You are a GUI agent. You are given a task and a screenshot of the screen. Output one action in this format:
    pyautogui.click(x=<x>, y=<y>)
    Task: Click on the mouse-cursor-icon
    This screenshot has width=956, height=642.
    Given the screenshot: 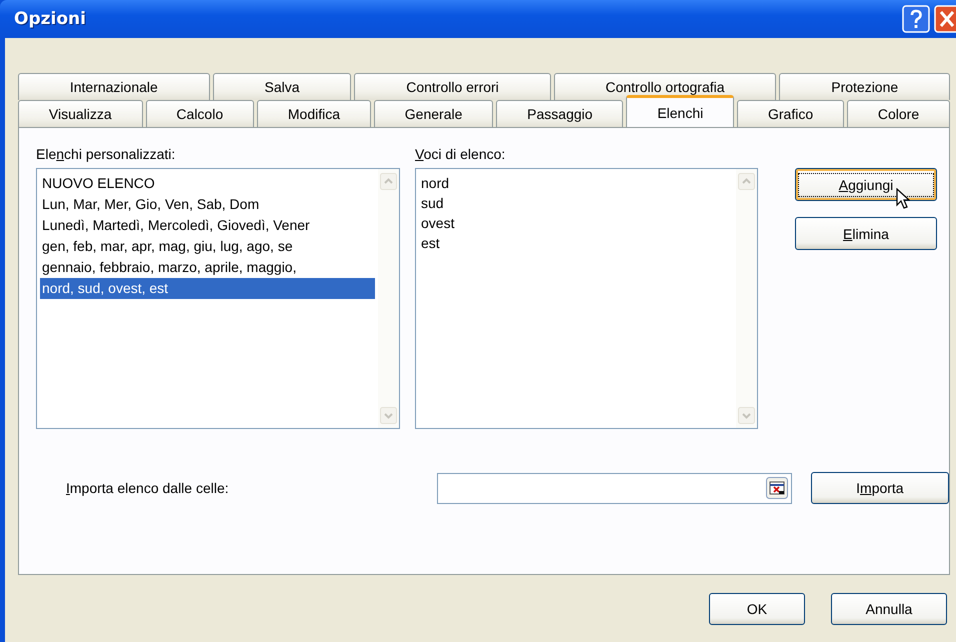 What is the action you would take?
    pyautogui.click(x=903, y=199)
    